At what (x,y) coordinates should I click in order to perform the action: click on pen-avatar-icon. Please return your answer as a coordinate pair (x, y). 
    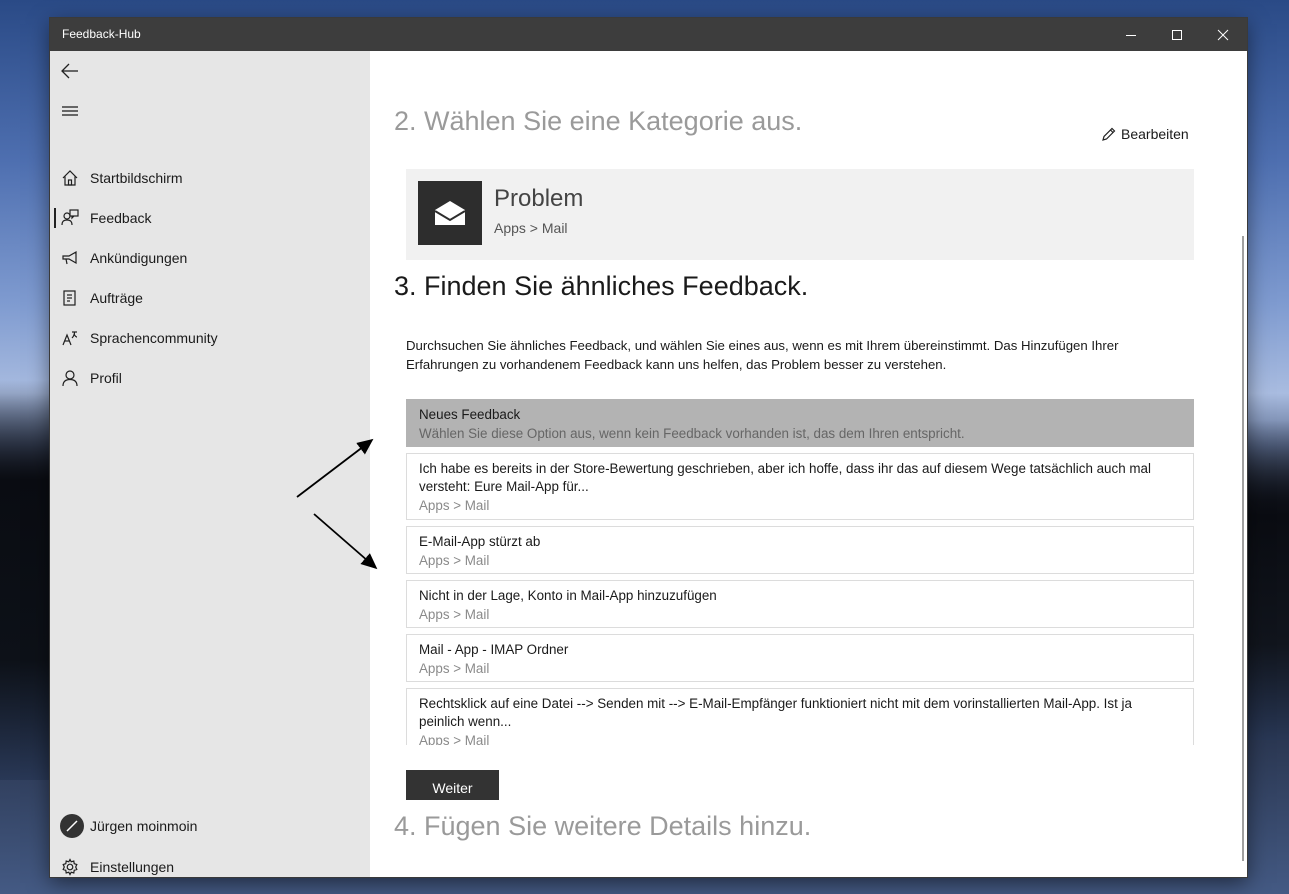
    Looking at the image, I should click on (72, 826).